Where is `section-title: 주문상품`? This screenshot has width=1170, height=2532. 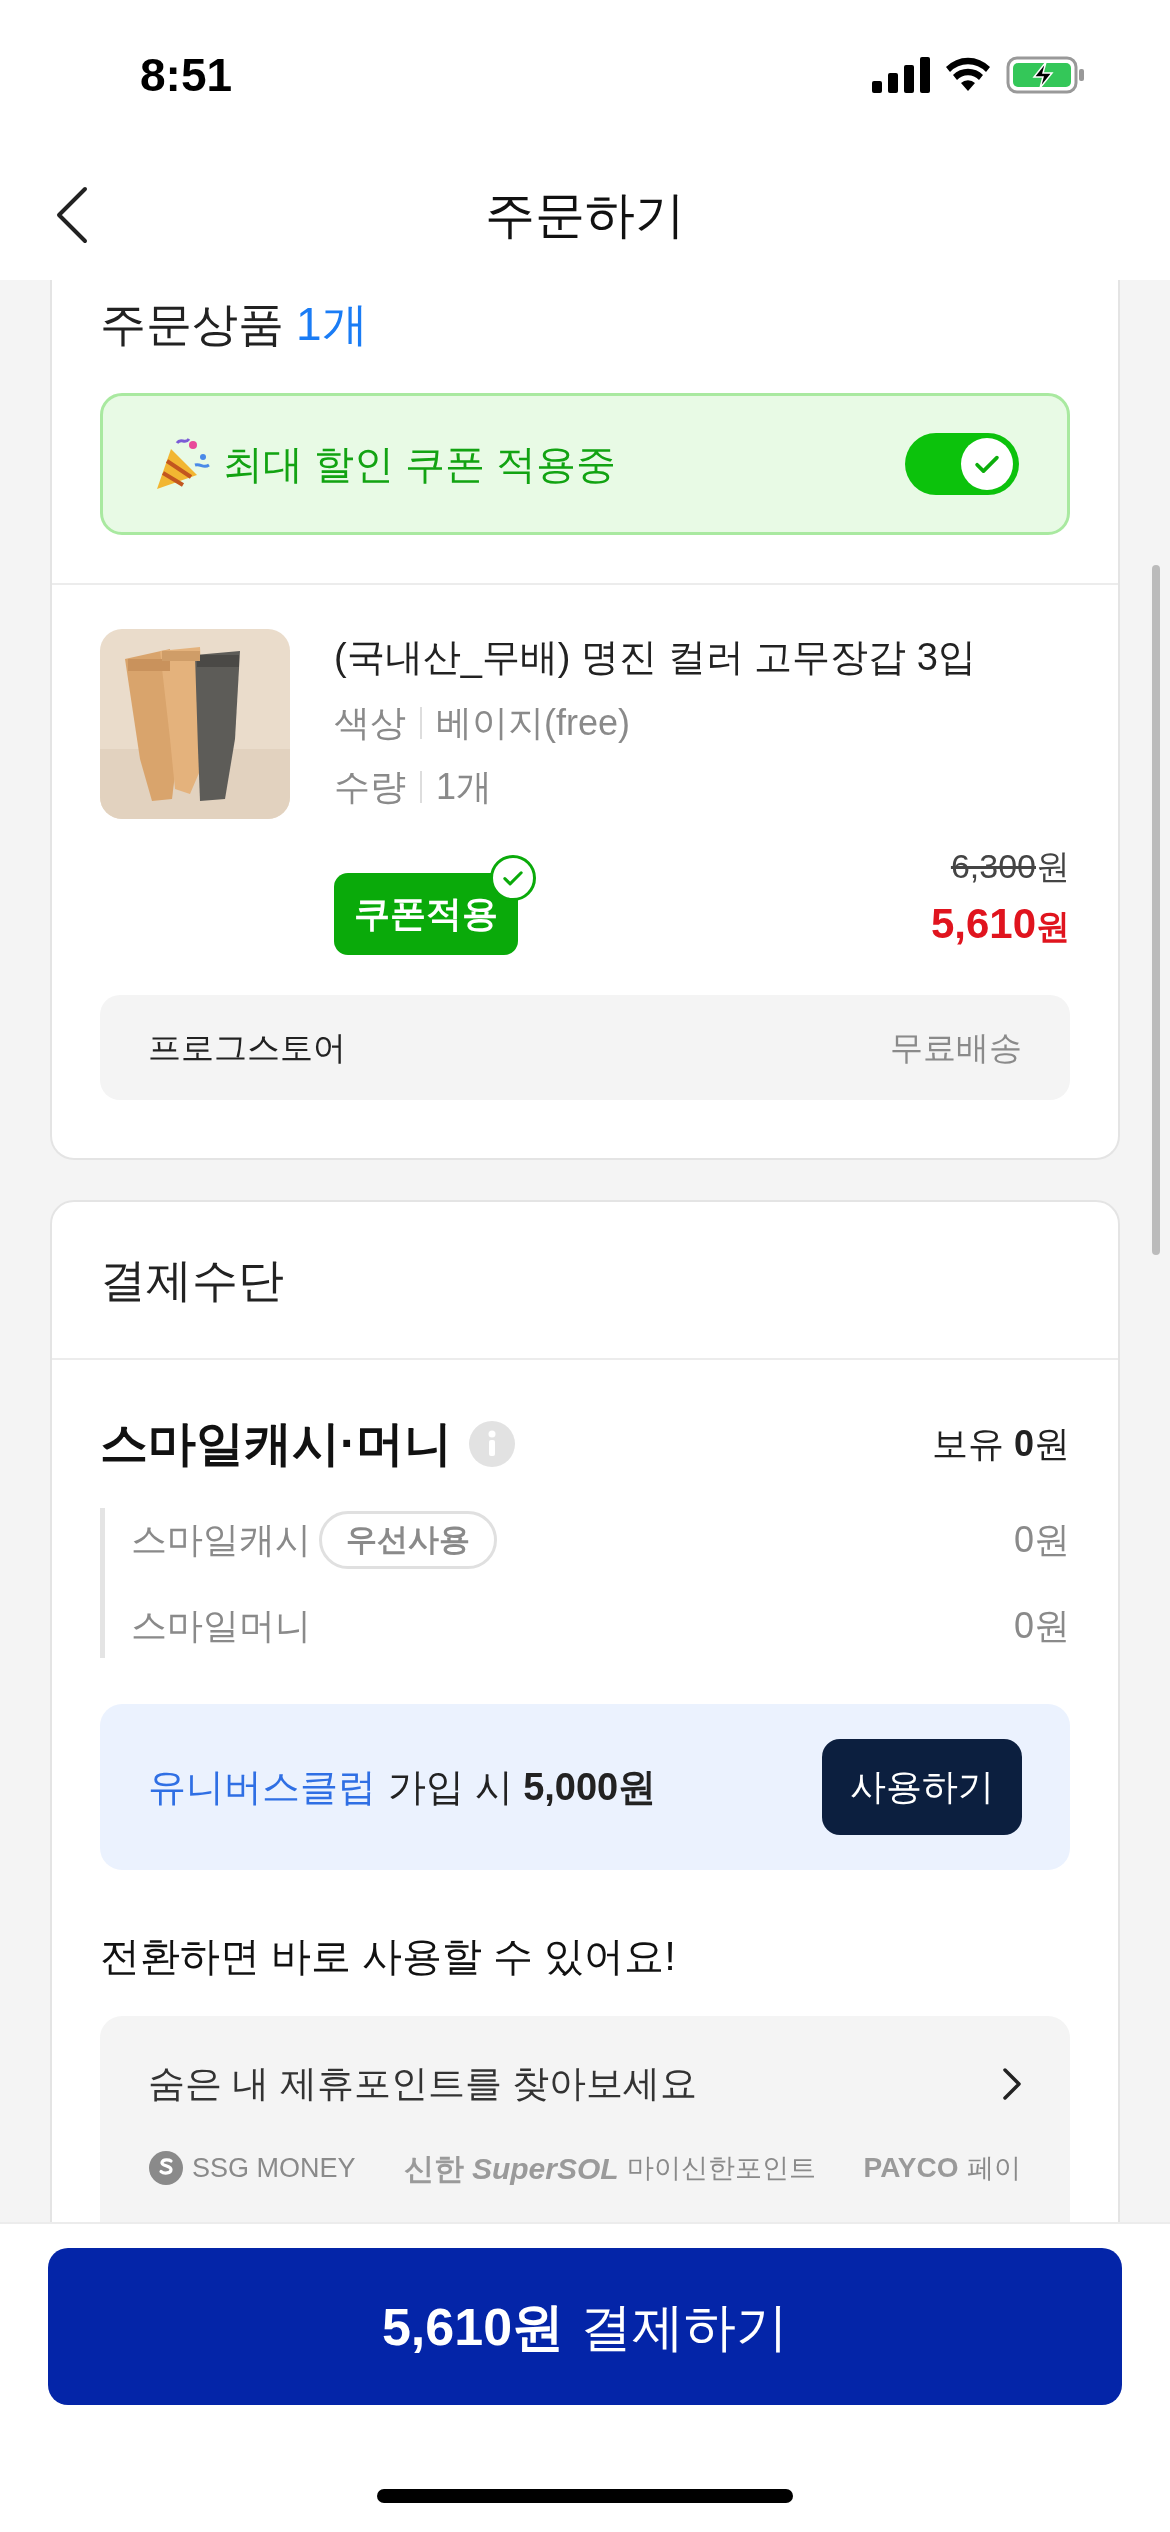
section-title: 주문상품 is located at coordinates (192, 324).